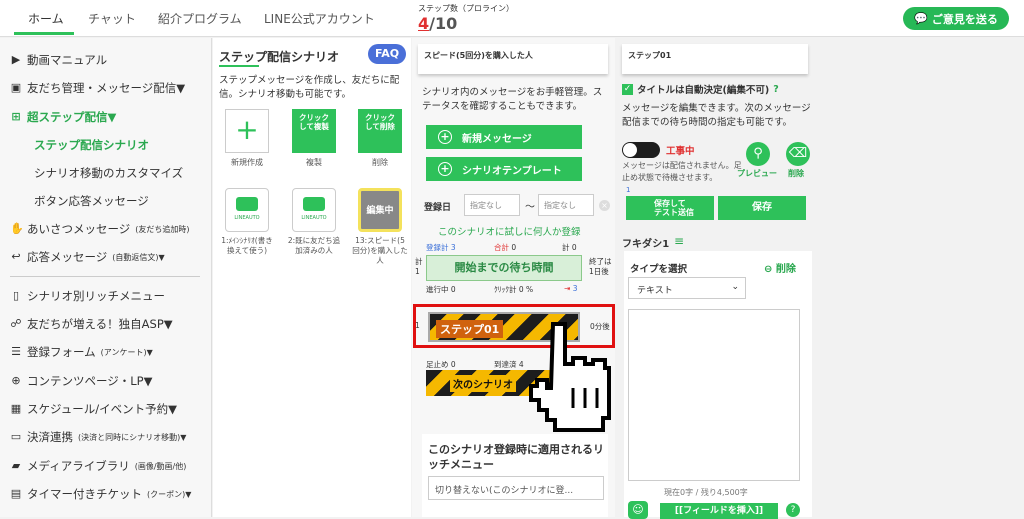 This screenshot has width=1024, height=519. I want to click on sidebar-item-label: ステップ配信シナリオ, so click(91, 145).